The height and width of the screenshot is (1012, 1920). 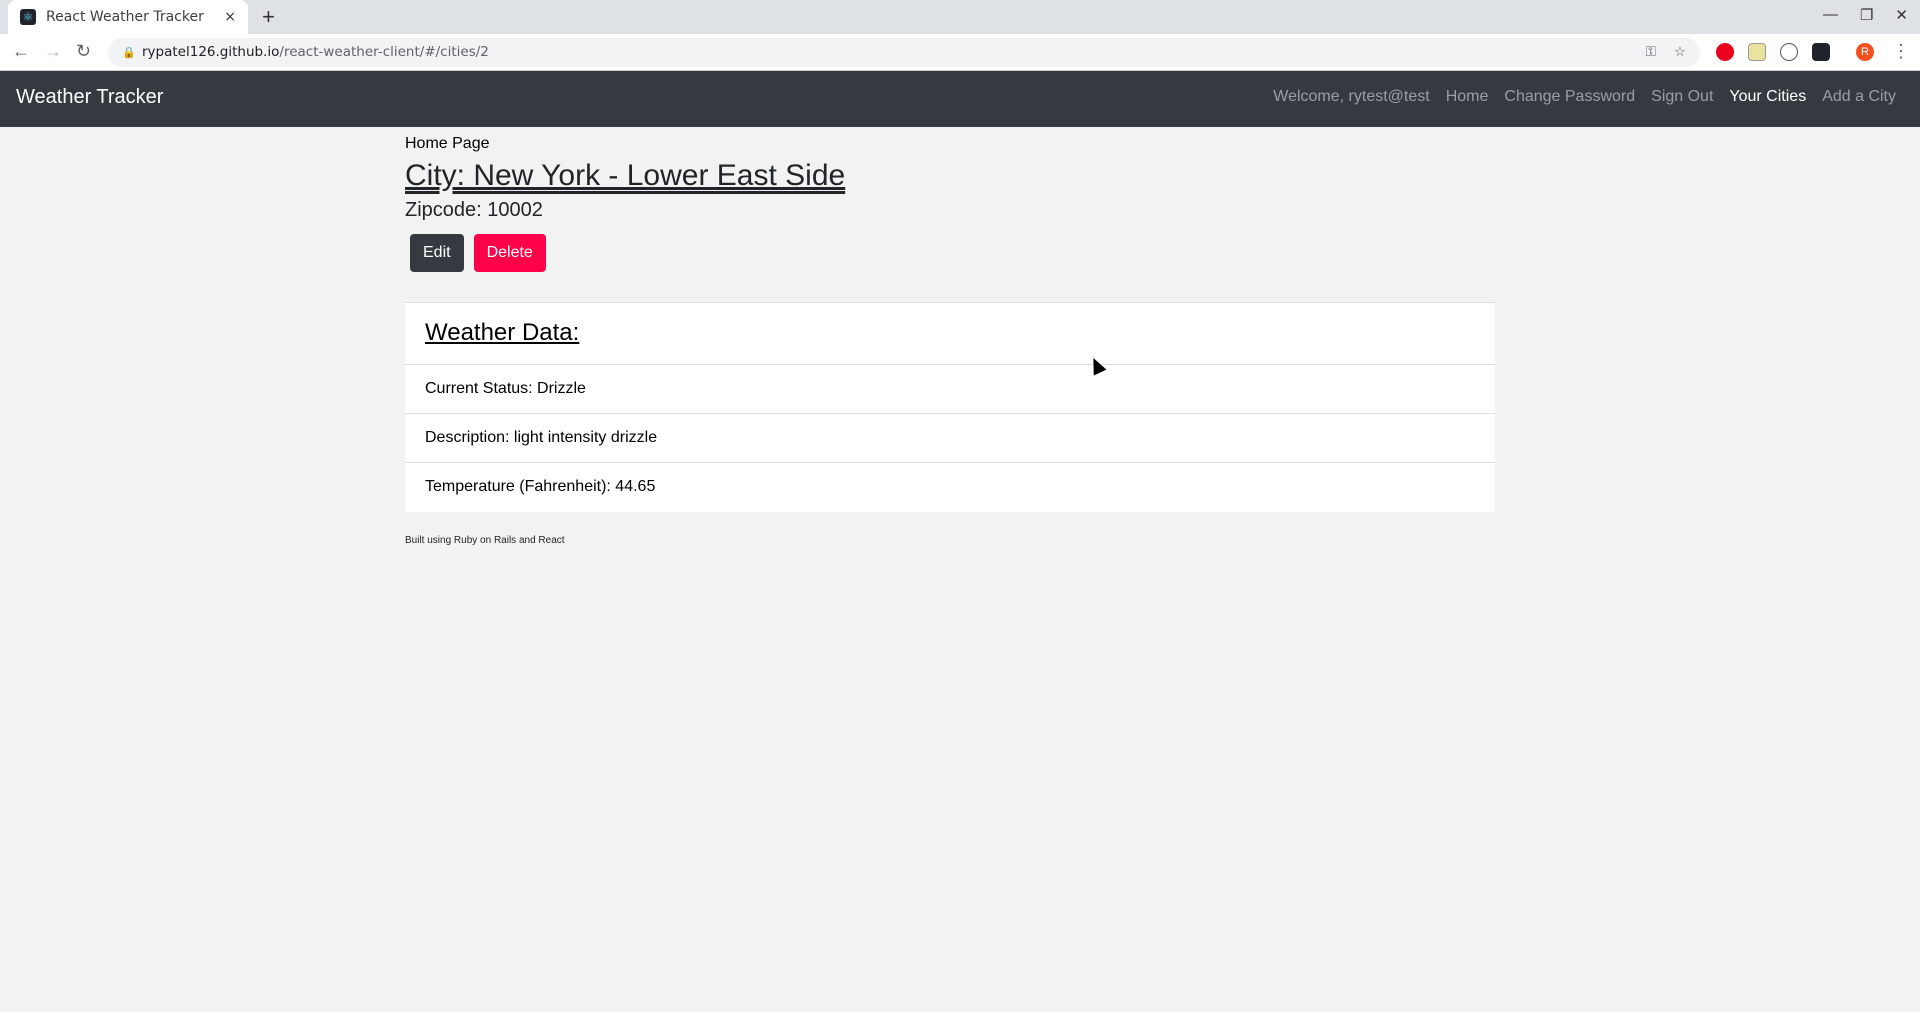 What do you see at coordinates (1757, 52) in the screenshot?
I see `notepad-extension-icon` at bounding box center [1757, 52].